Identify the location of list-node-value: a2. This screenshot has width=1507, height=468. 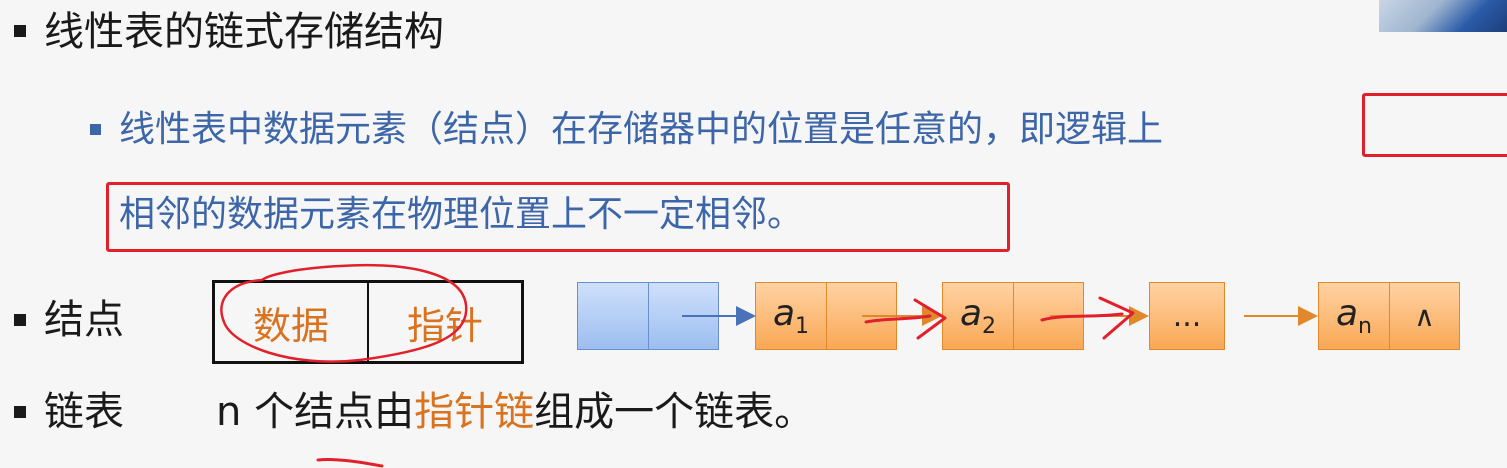
(978, 316).